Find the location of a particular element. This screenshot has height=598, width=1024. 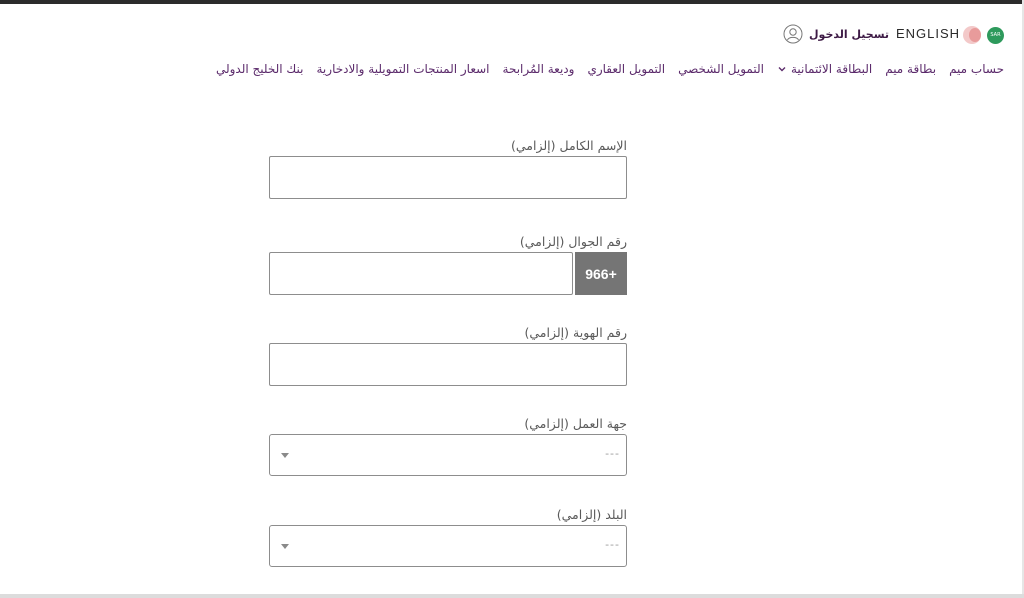

logo-arc-inner is located at coordinates (975, 35).